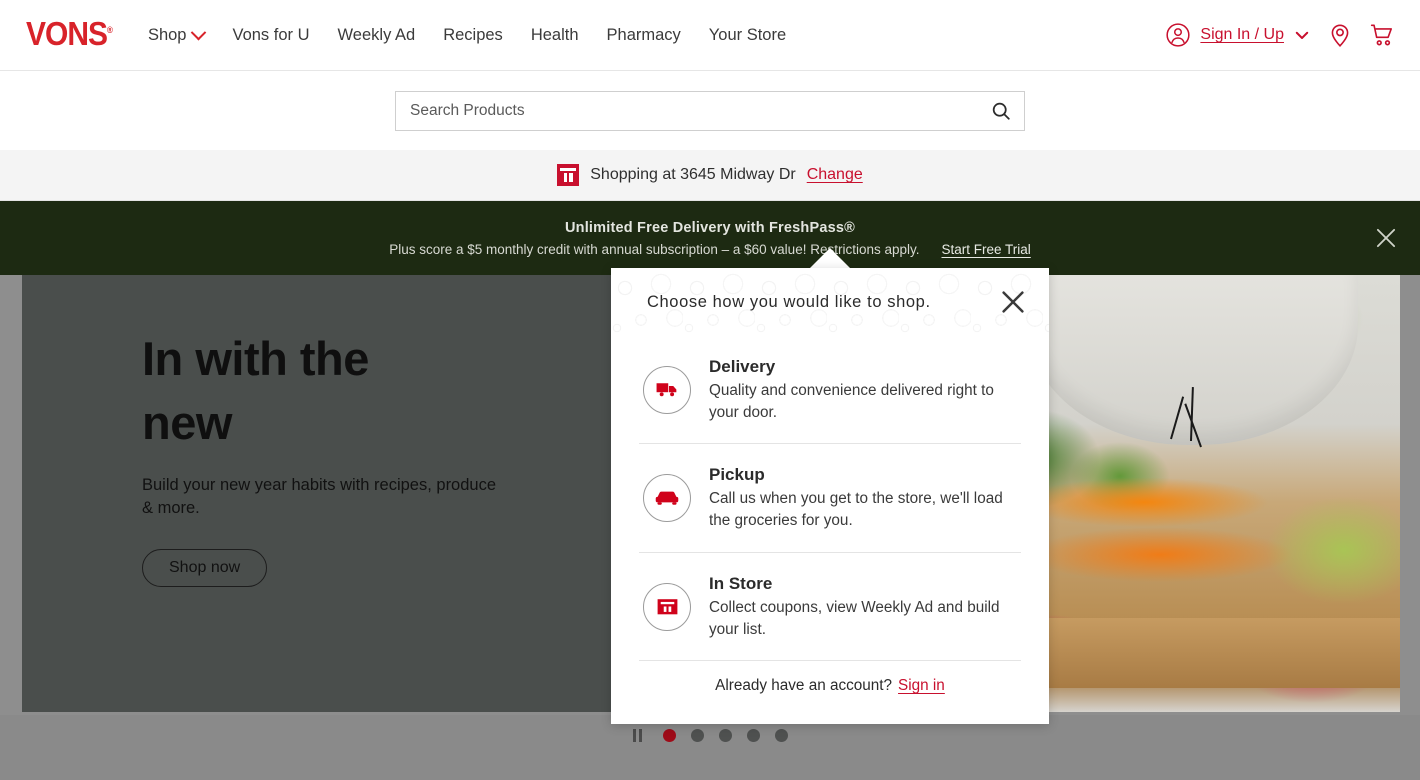 The width and height of the screenshot is (1420, 780). I want to click on nav-item-vons-for-u-label: Vons for U, so click(271, 34).